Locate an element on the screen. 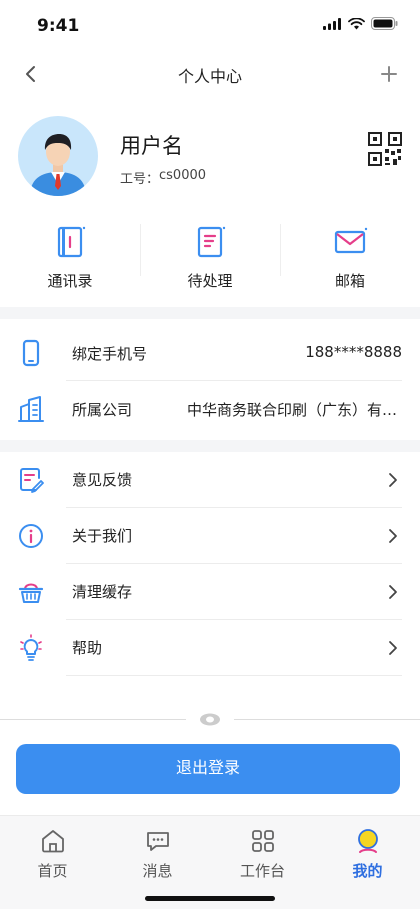 The image size is (420, 909). quick-action-label: 邮箱 is located at coordinates (349, 281).